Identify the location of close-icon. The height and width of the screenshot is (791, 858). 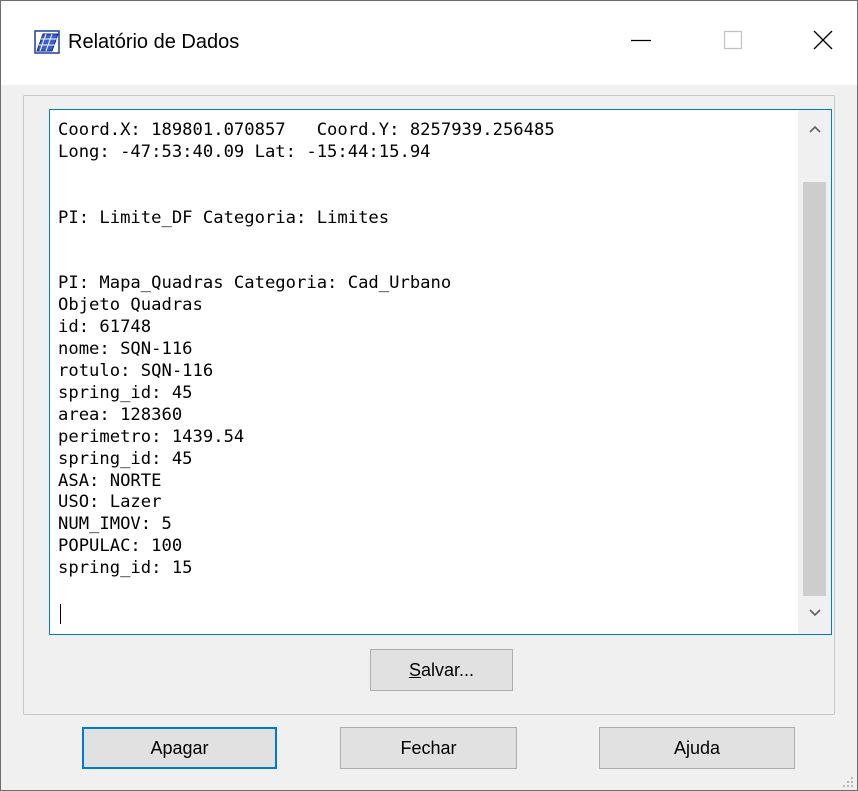
(823, 42).